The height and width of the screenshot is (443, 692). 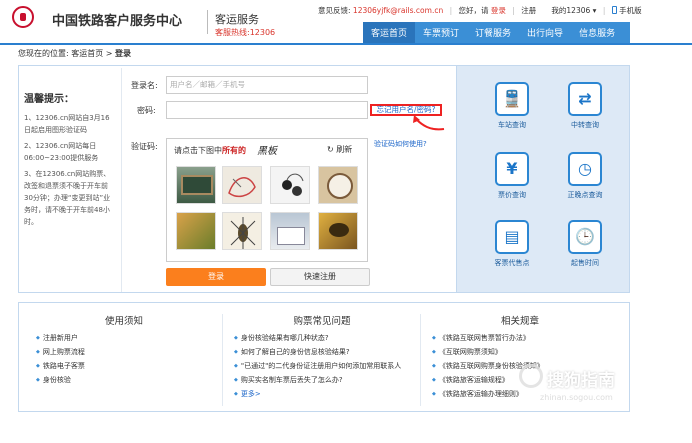 I want to click on mobile-version-link: 手机版, so click(x=630, y=10).